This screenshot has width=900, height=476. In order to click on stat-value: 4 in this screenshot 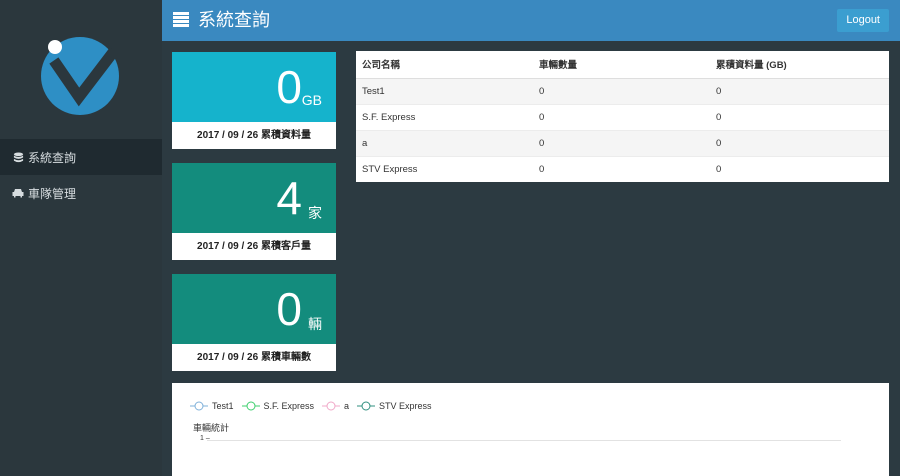, I will do `click(289, 198)`.